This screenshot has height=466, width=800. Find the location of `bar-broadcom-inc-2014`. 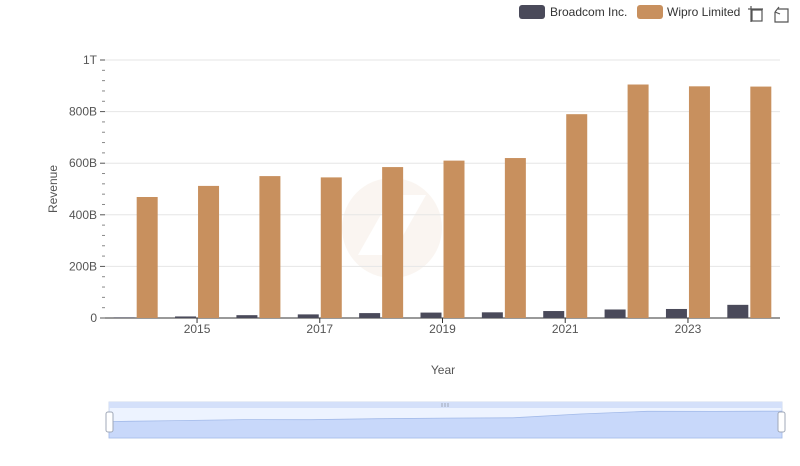

bar-broadcom-inc-2014 is located at coordinates (124, 317).